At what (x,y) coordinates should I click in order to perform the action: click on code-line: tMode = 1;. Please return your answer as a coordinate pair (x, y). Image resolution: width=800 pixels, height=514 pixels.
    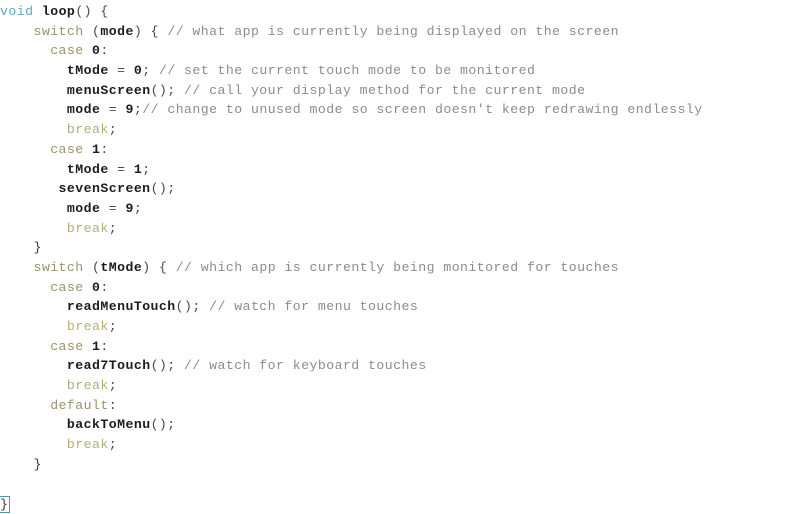
    Looking at the image, I should click on (400, 170).